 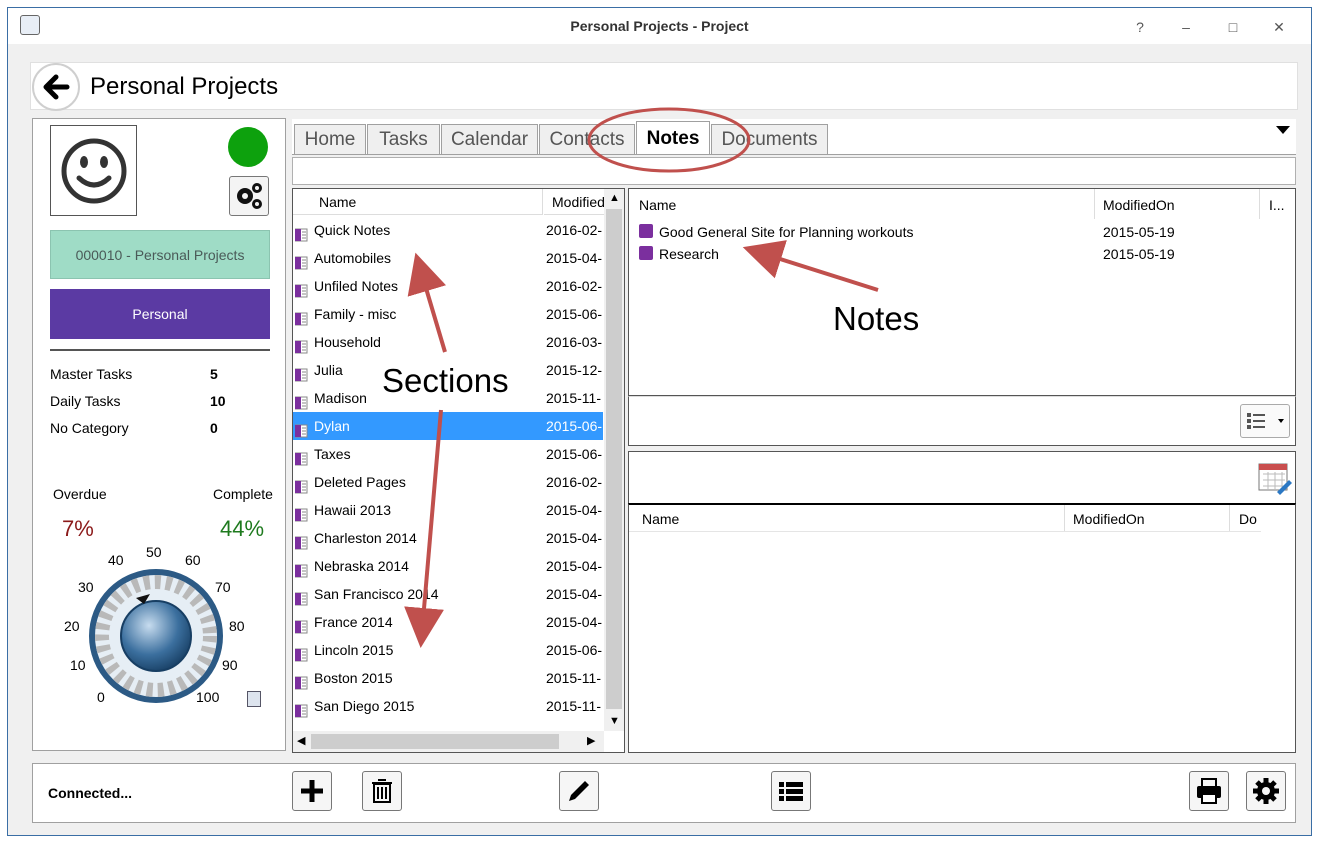 What do you see at coordinates (669, 140) in the screenshot?
I see `highlight-ellipse` at bounding box center [669, 140].